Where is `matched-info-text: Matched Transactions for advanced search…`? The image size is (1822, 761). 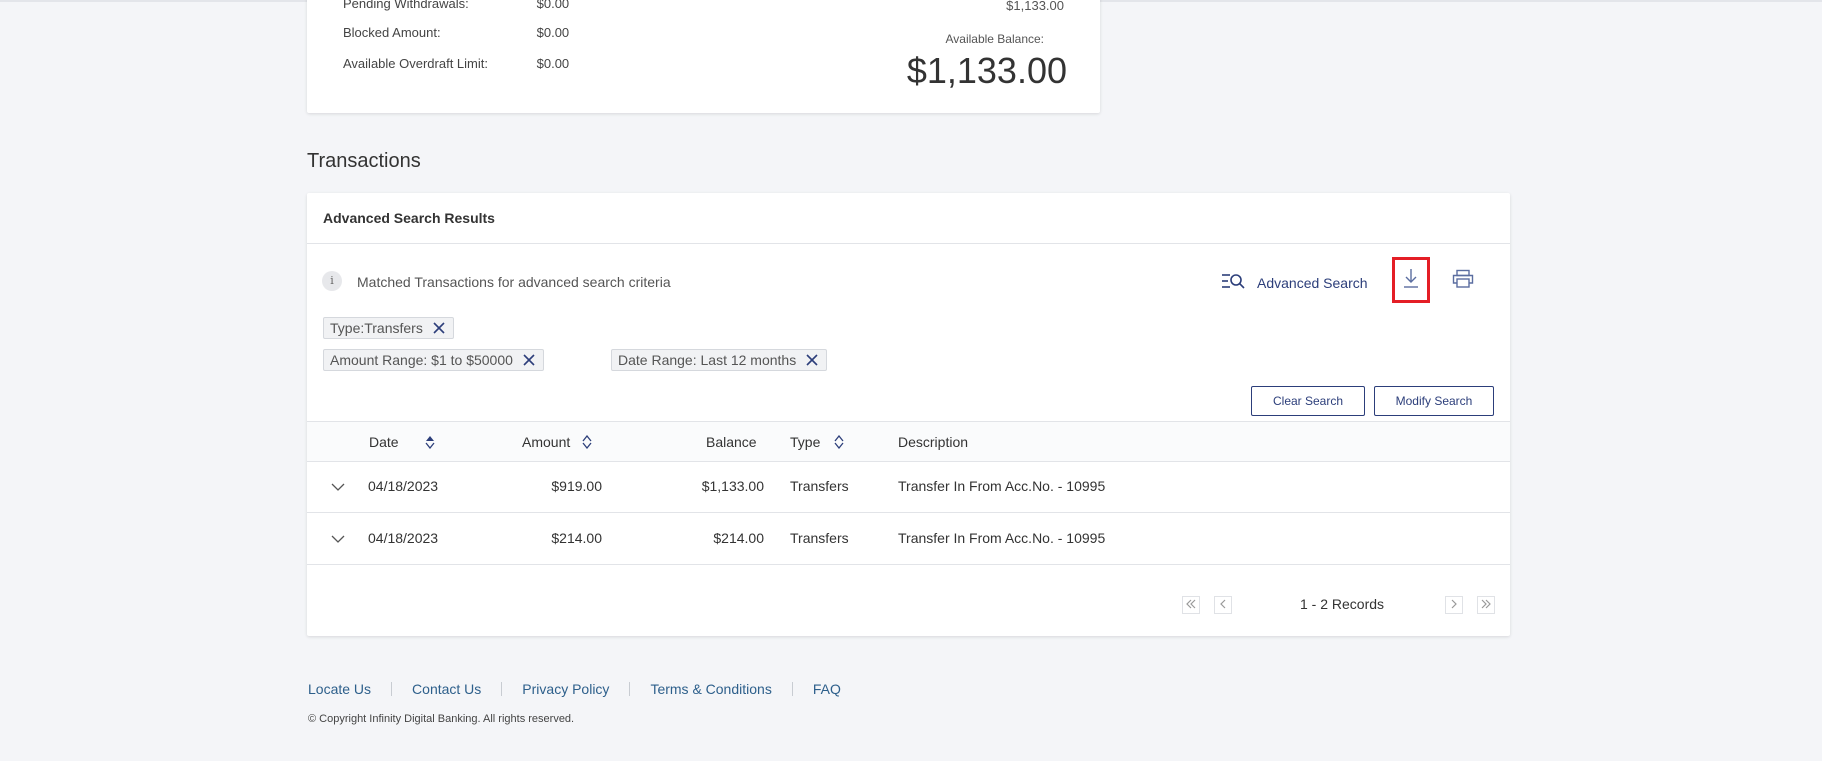 matched-info-text: Matched Transactions for advanced search… is located at coordinates (514, 282).